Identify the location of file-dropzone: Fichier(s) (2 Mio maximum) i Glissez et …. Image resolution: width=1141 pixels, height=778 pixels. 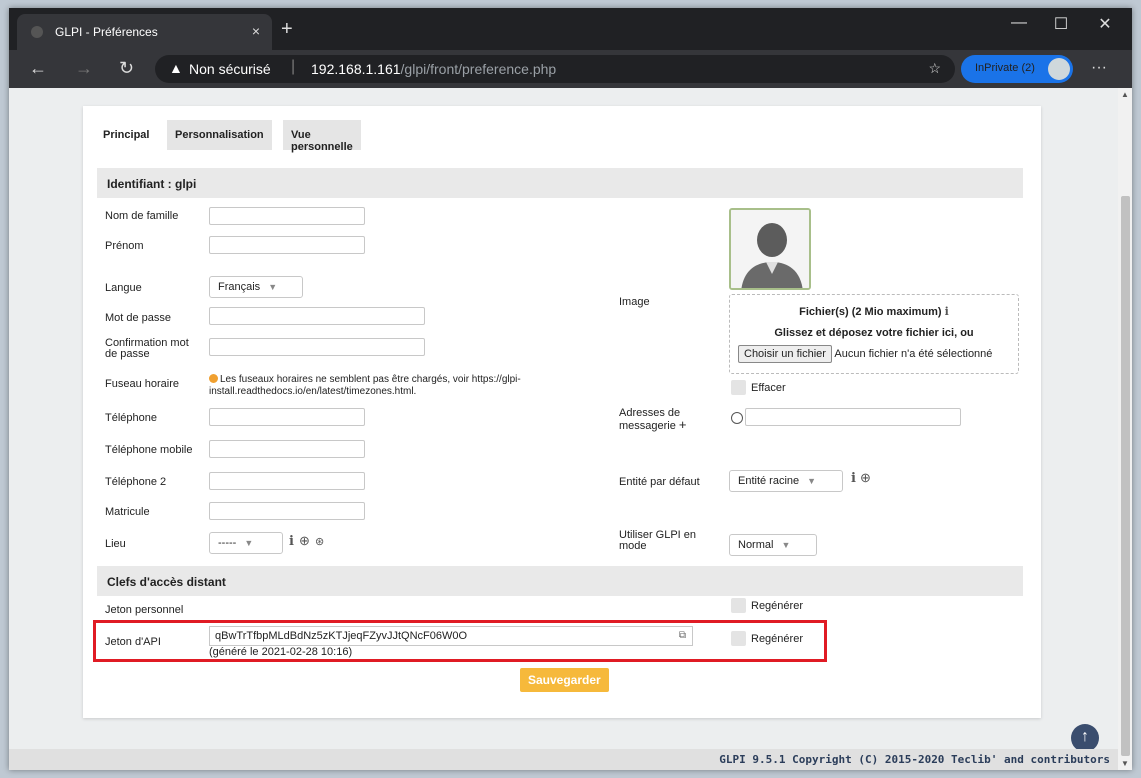
(874, 334).